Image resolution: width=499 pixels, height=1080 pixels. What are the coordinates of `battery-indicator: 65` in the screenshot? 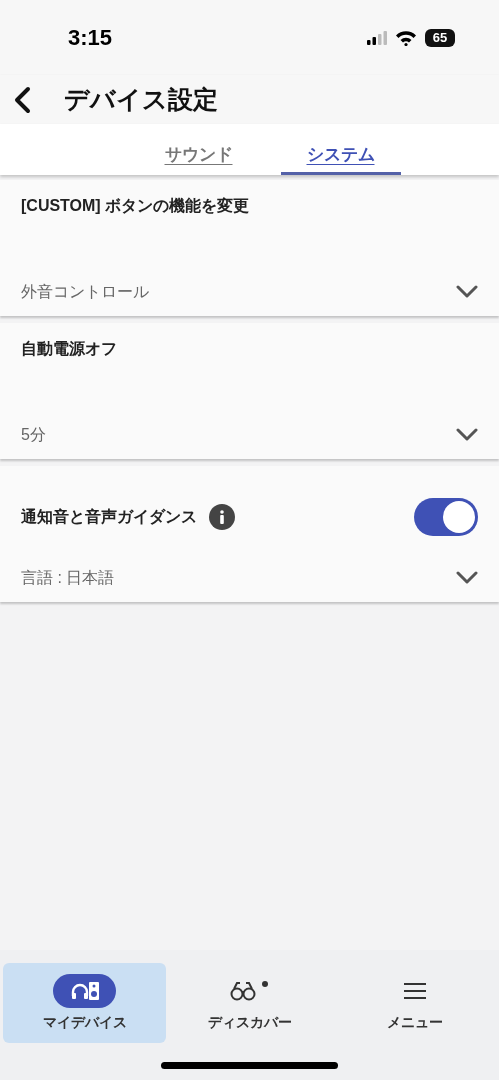 It's located at (440, 37).